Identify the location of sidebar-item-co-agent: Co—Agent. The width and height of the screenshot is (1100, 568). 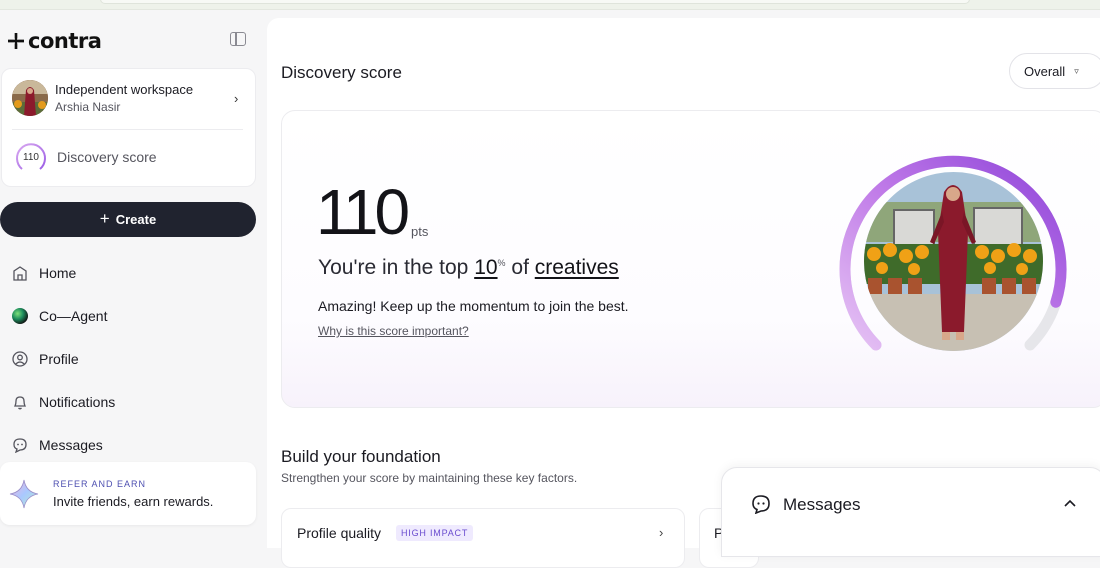
(59, 316).